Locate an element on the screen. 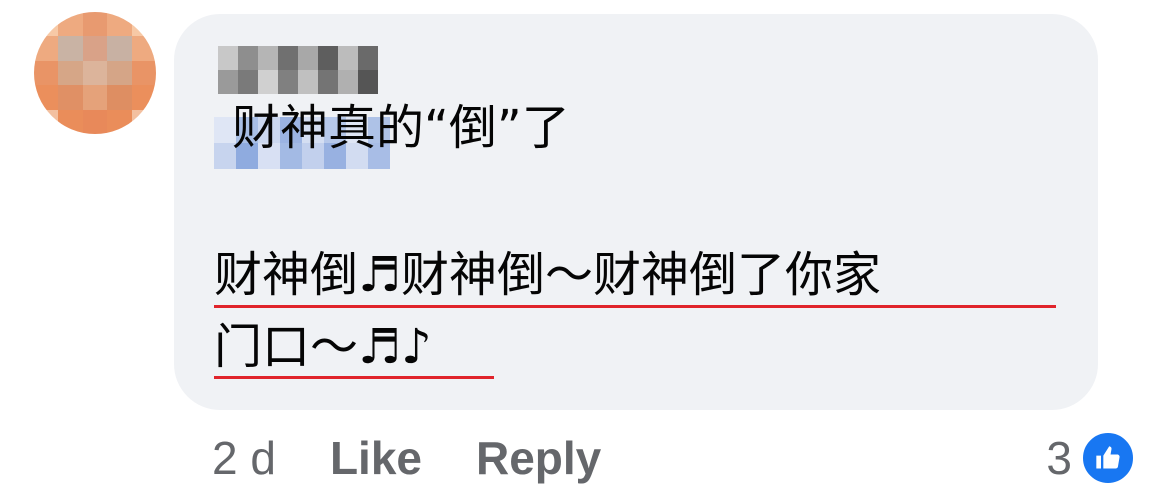  thumbs-up-icon is located at coordinates (1108, 458).